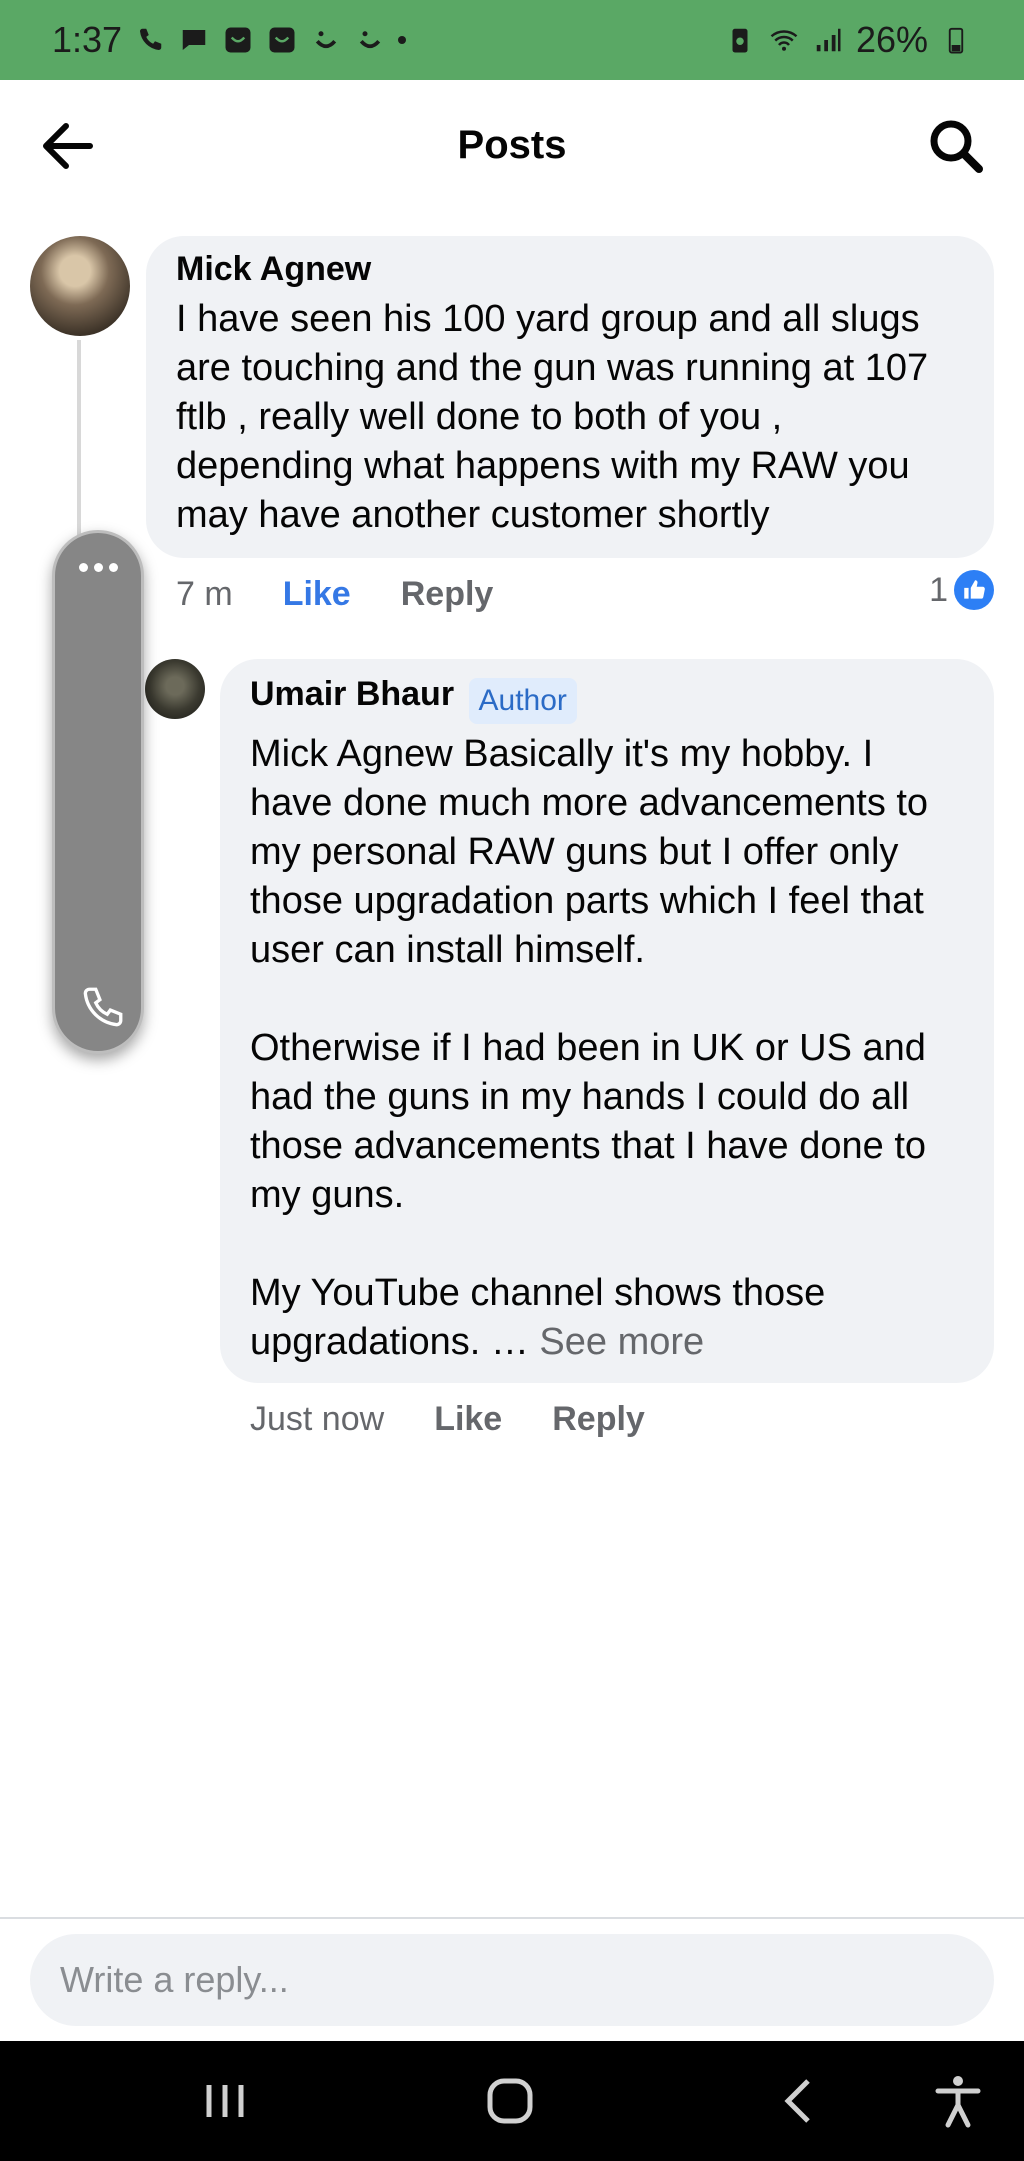 This screenshot has height=2161, width=1024. Describe the element at coordinates (522, 700) in the screenshot. I see `author-badge: Author` at that location.